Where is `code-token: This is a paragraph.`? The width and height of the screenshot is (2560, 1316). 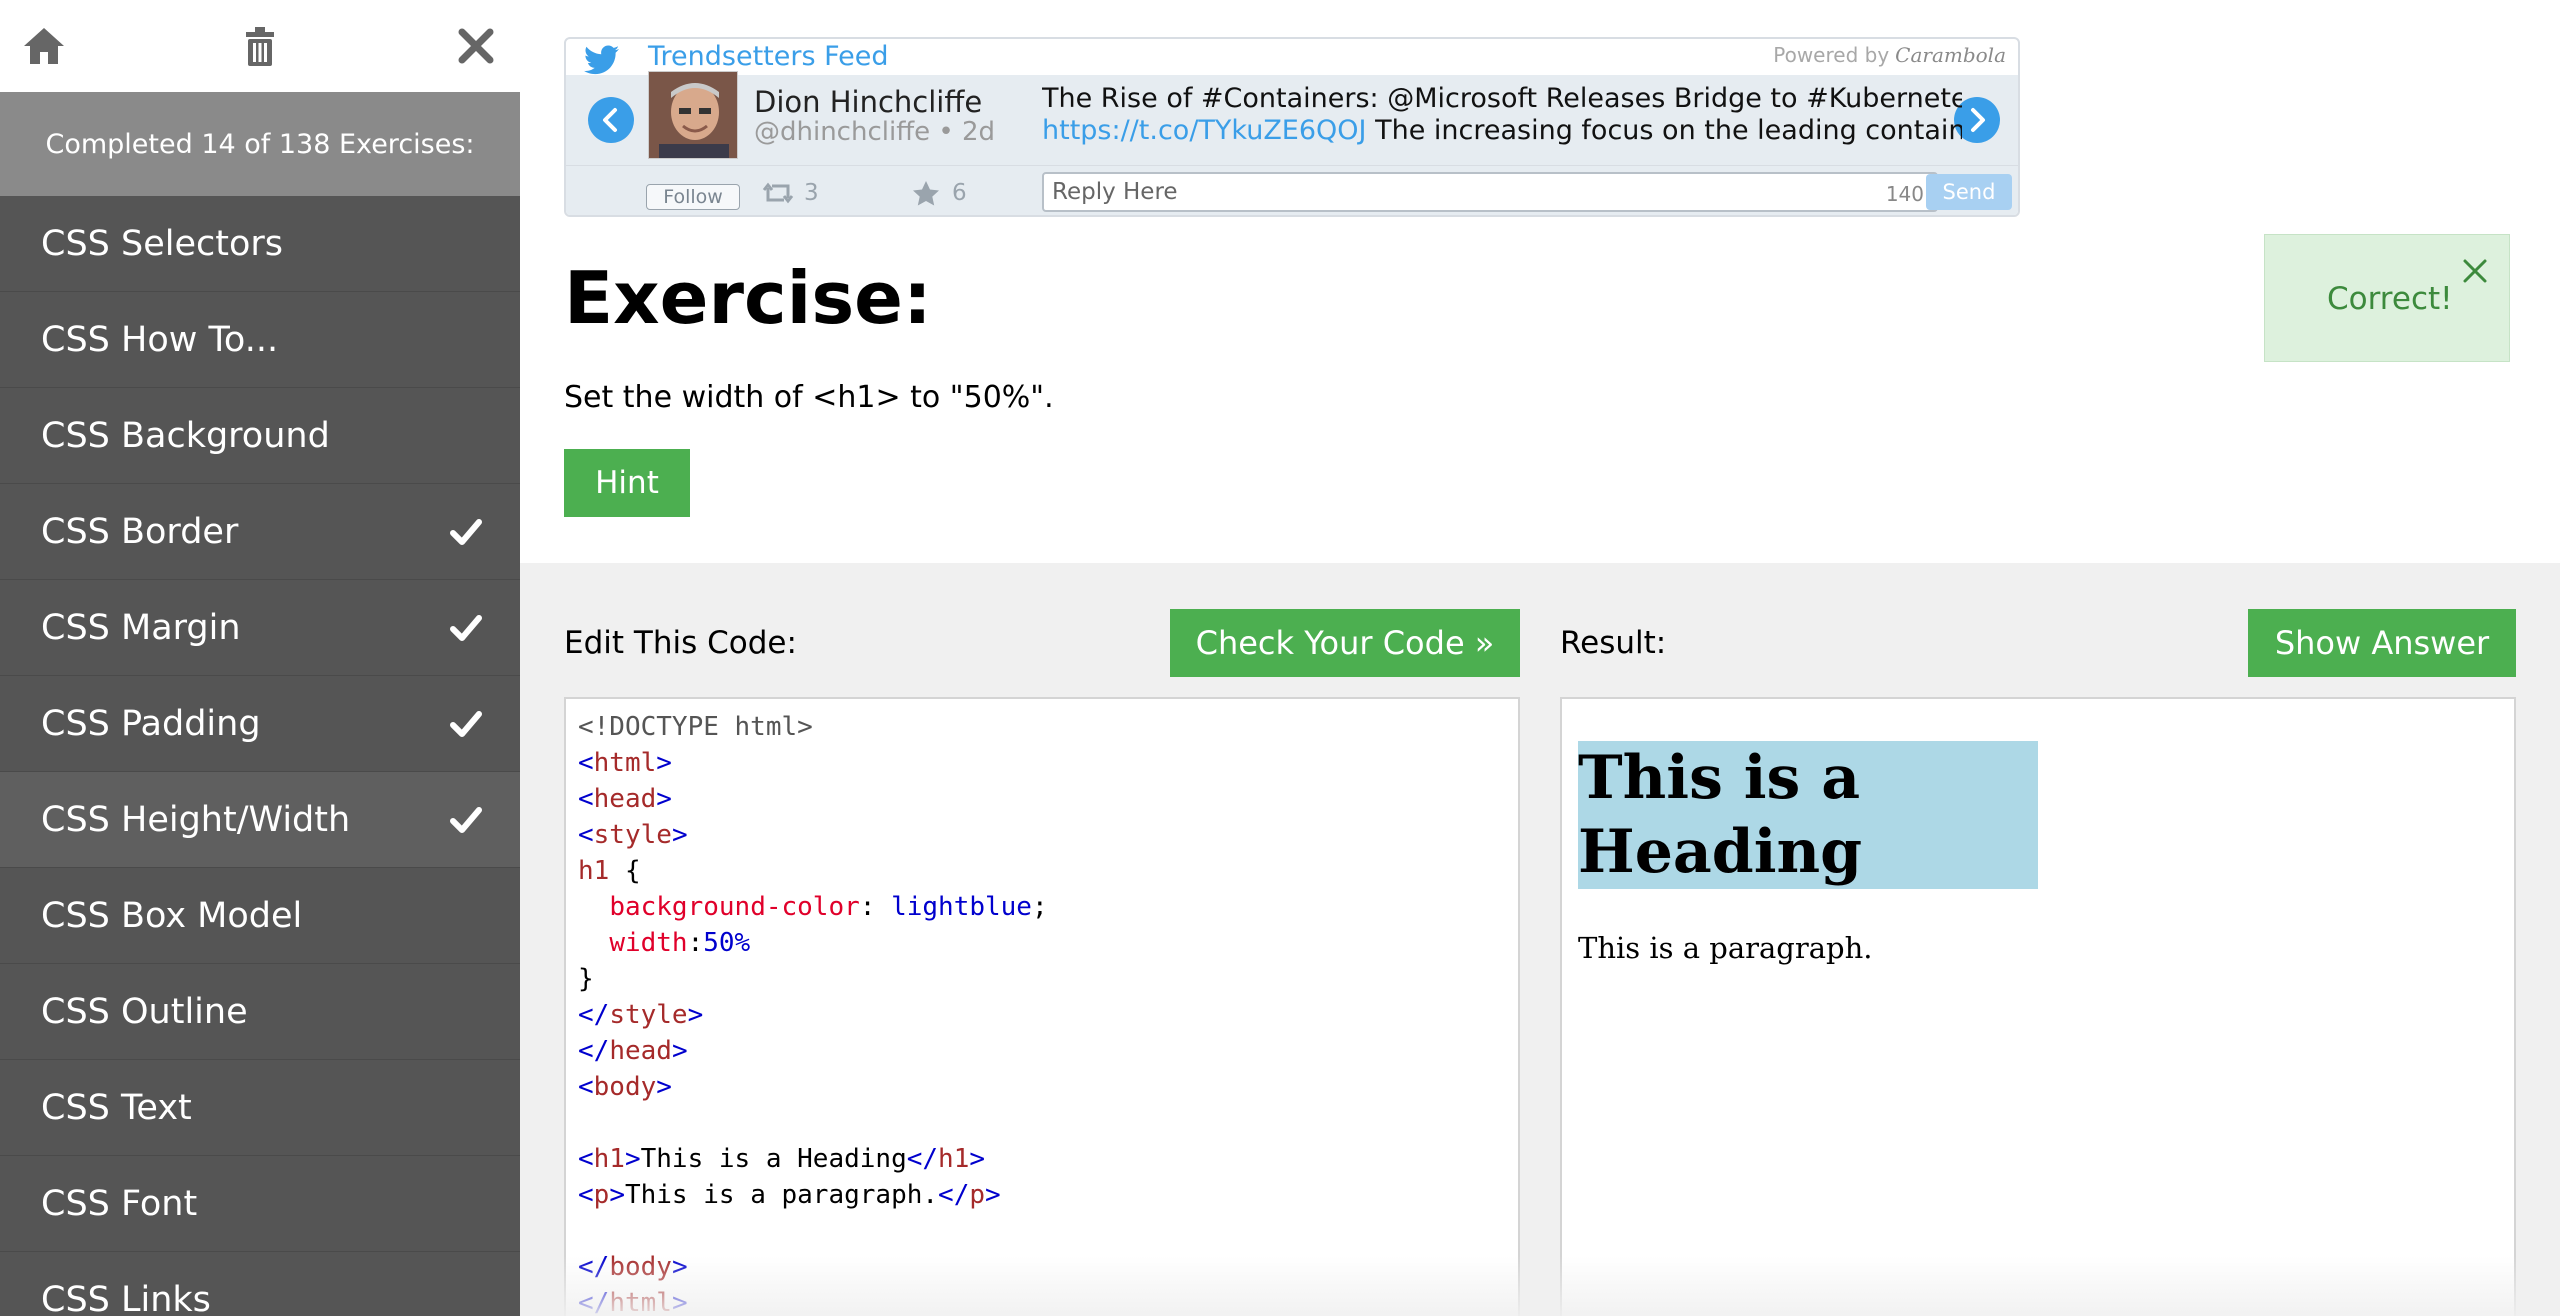 code-token: This is a paragraph. is located at coordinates (781, 1195).